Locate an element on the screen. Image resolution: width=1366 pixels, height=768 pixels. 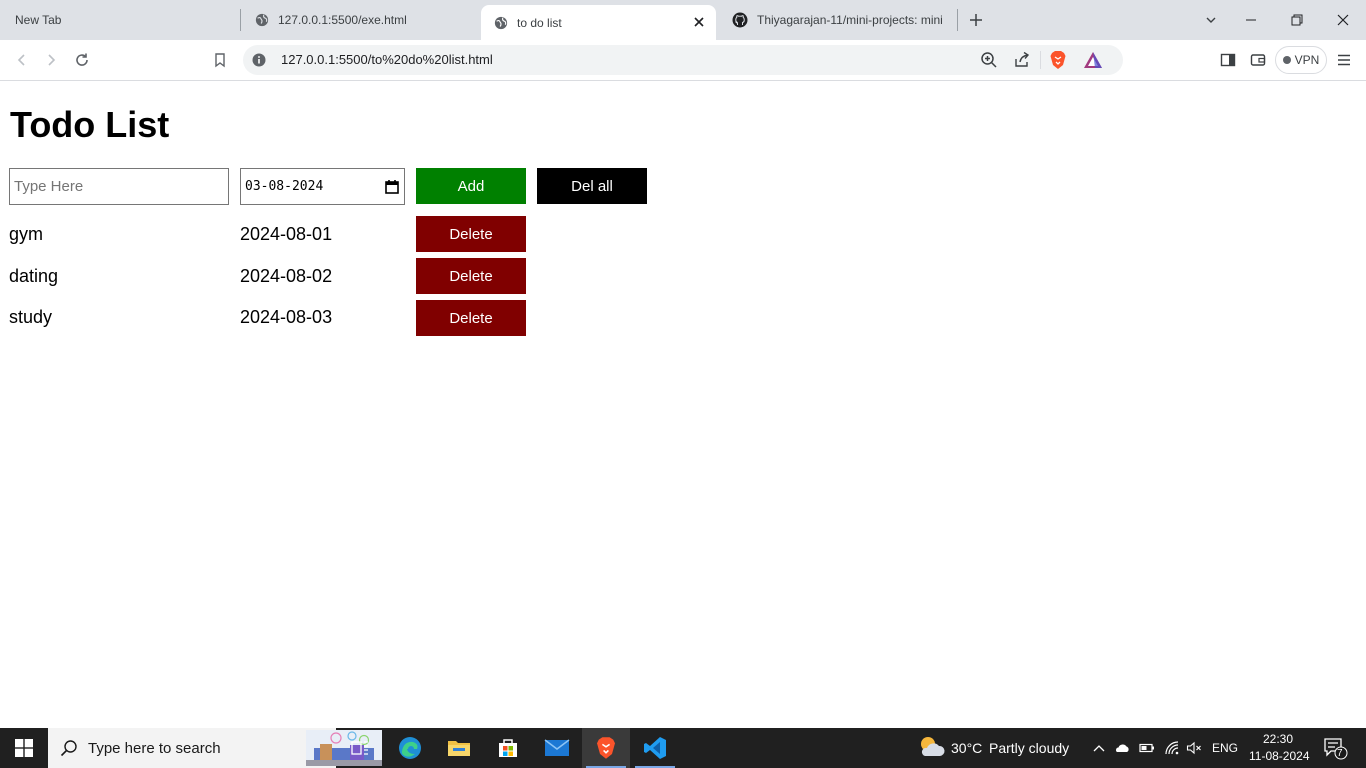
minimize-icon is located at coordinates (1251, 20).